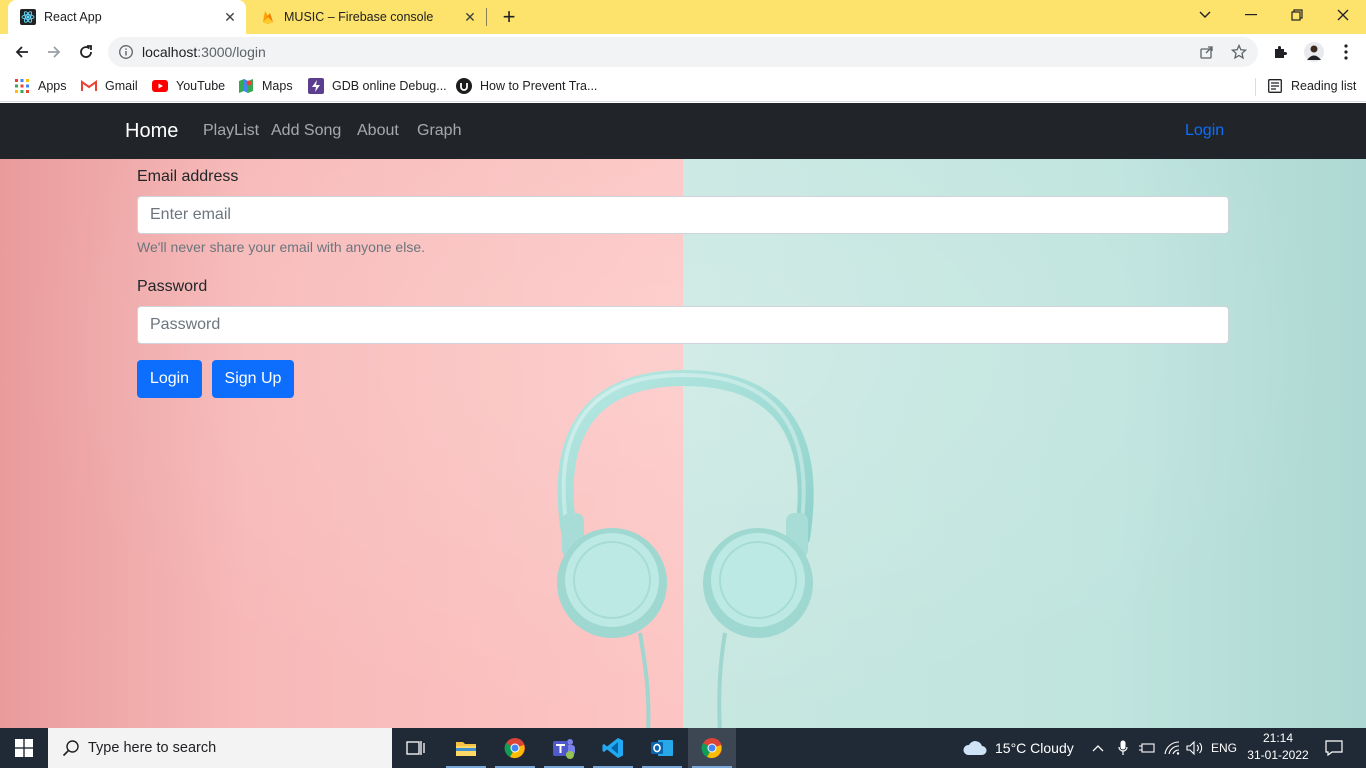  Describe the element at coordinates (1278, 738) in the screenshot. I see `clock-time: 21:14` at that location.